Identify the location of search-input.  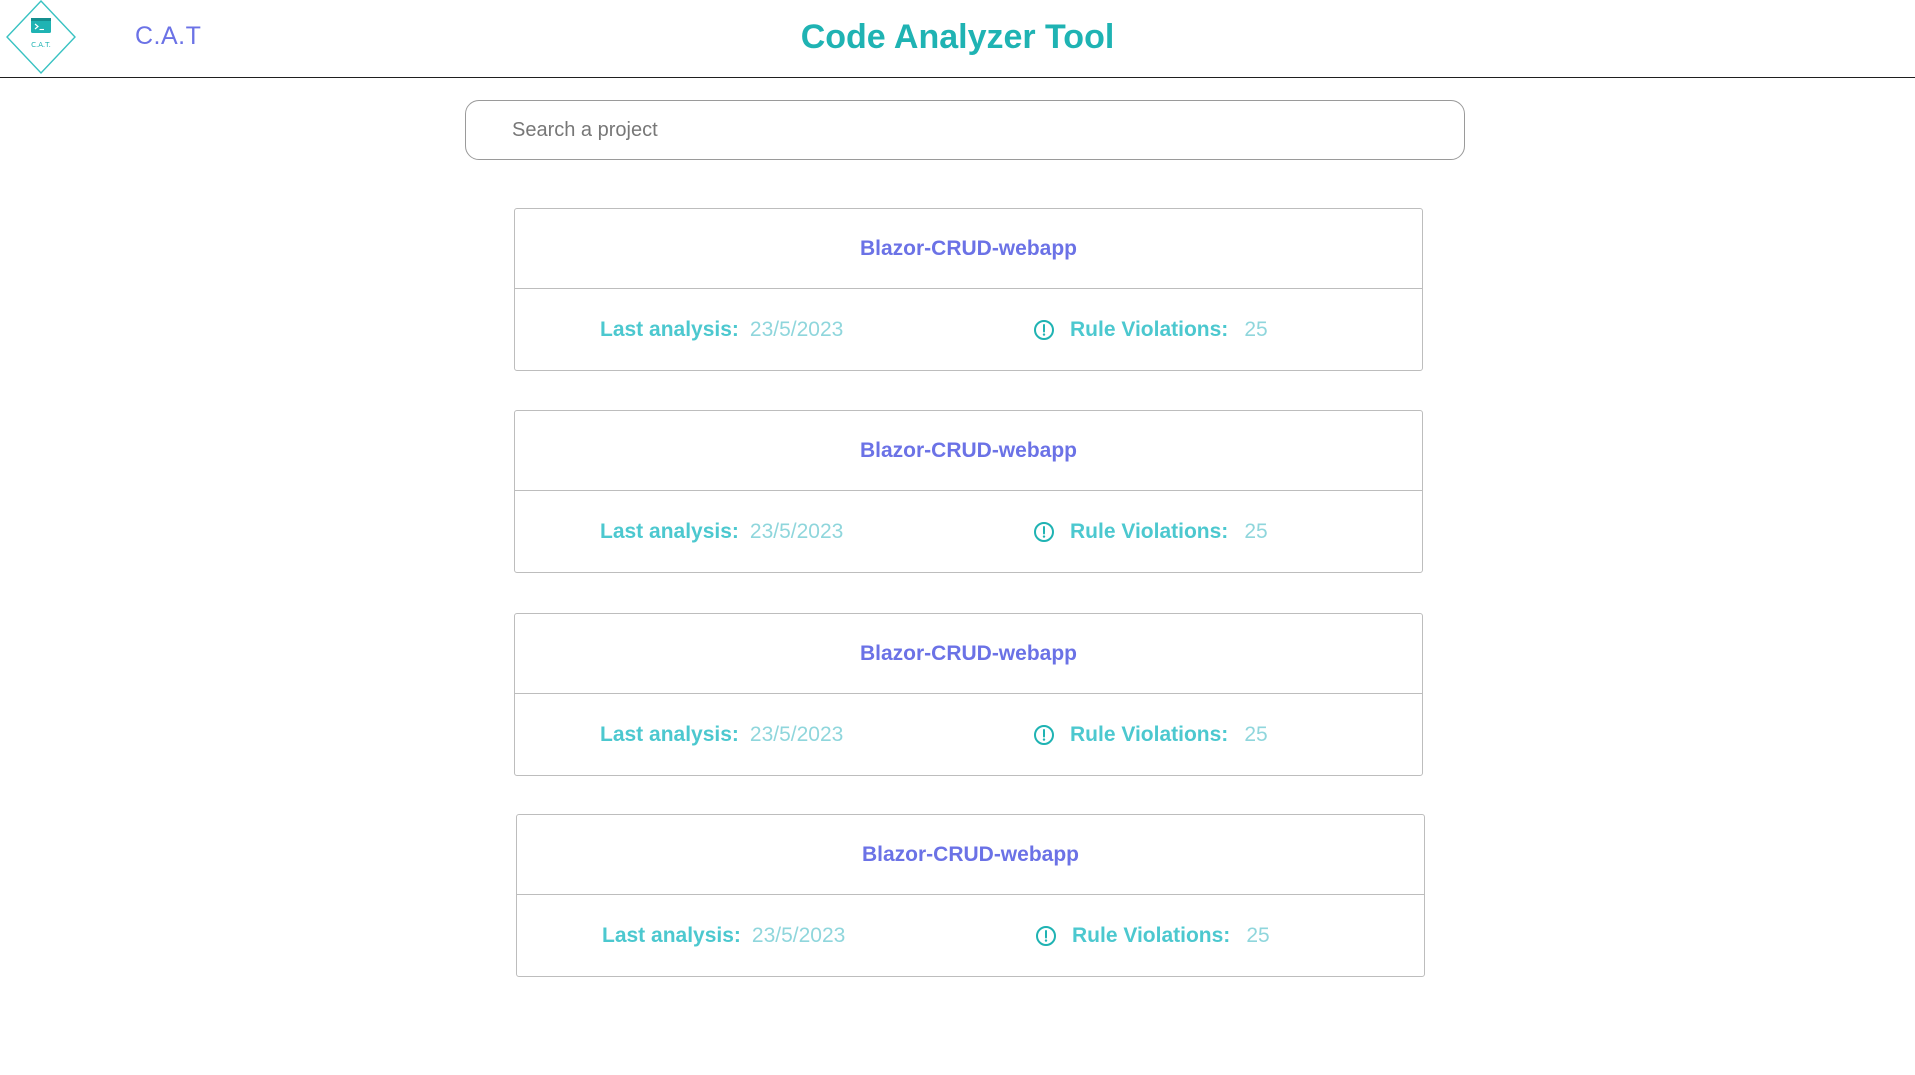
(965, 130).